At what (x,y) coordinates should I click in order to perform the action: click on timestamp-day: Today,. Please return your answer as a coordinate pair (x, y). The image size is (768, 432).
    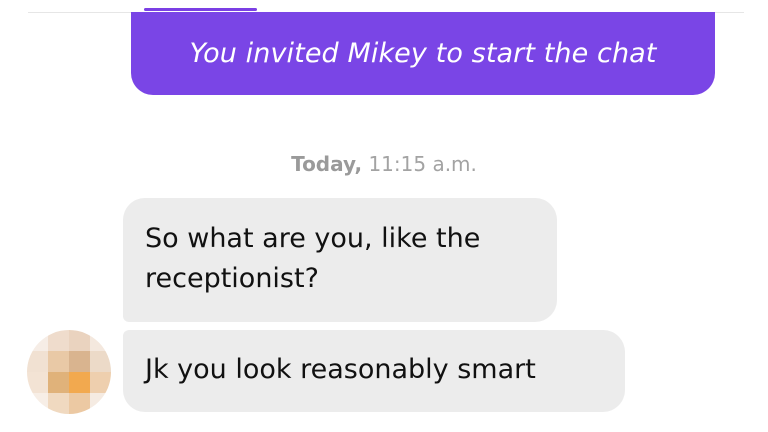
    Looking at the image, I should click on (327, 164).